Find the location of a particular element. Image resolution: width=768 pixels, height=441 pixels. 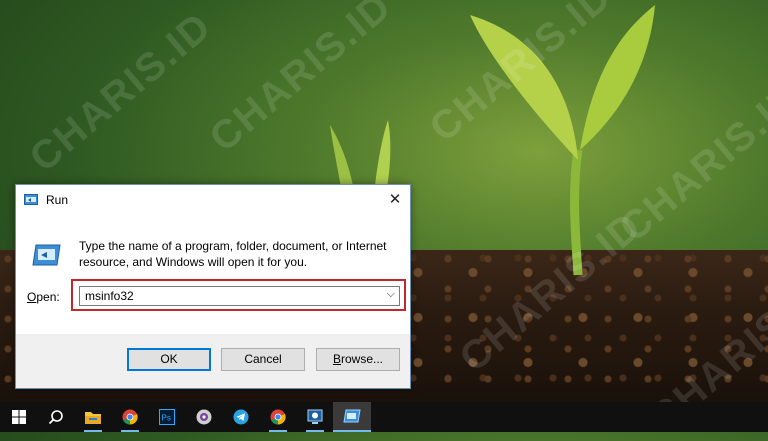

title-bar: Run ✕ is located at coordinates (213, 200).